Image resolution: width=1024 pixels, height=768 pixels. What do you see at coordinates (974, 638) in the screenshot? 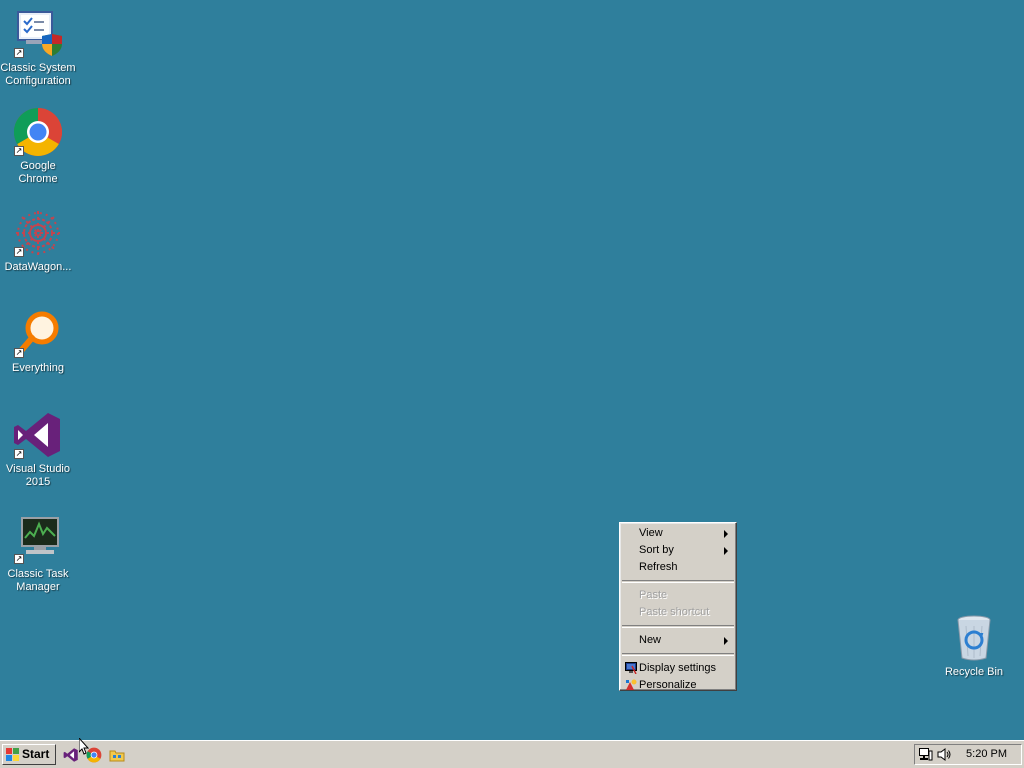
I see `recycle-bin-icon` at bounding box center [974, 638].